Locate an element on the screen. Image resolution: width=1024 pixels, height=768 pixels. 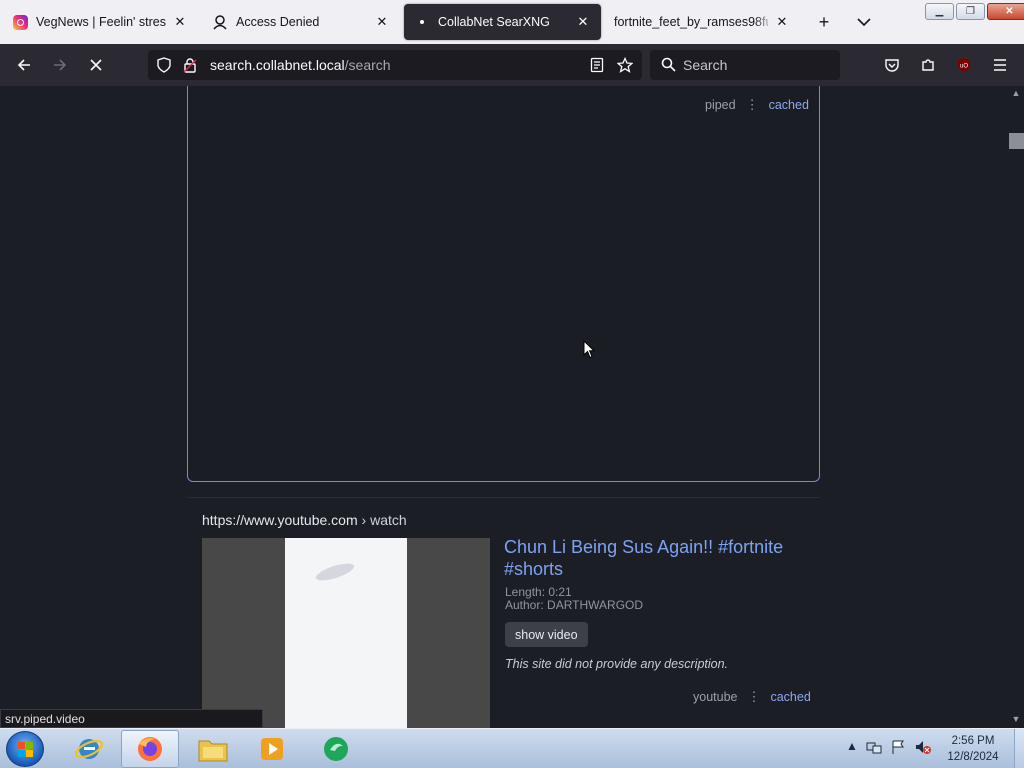
status-bar: srv.piped.video is located at coordinates (131, 718).